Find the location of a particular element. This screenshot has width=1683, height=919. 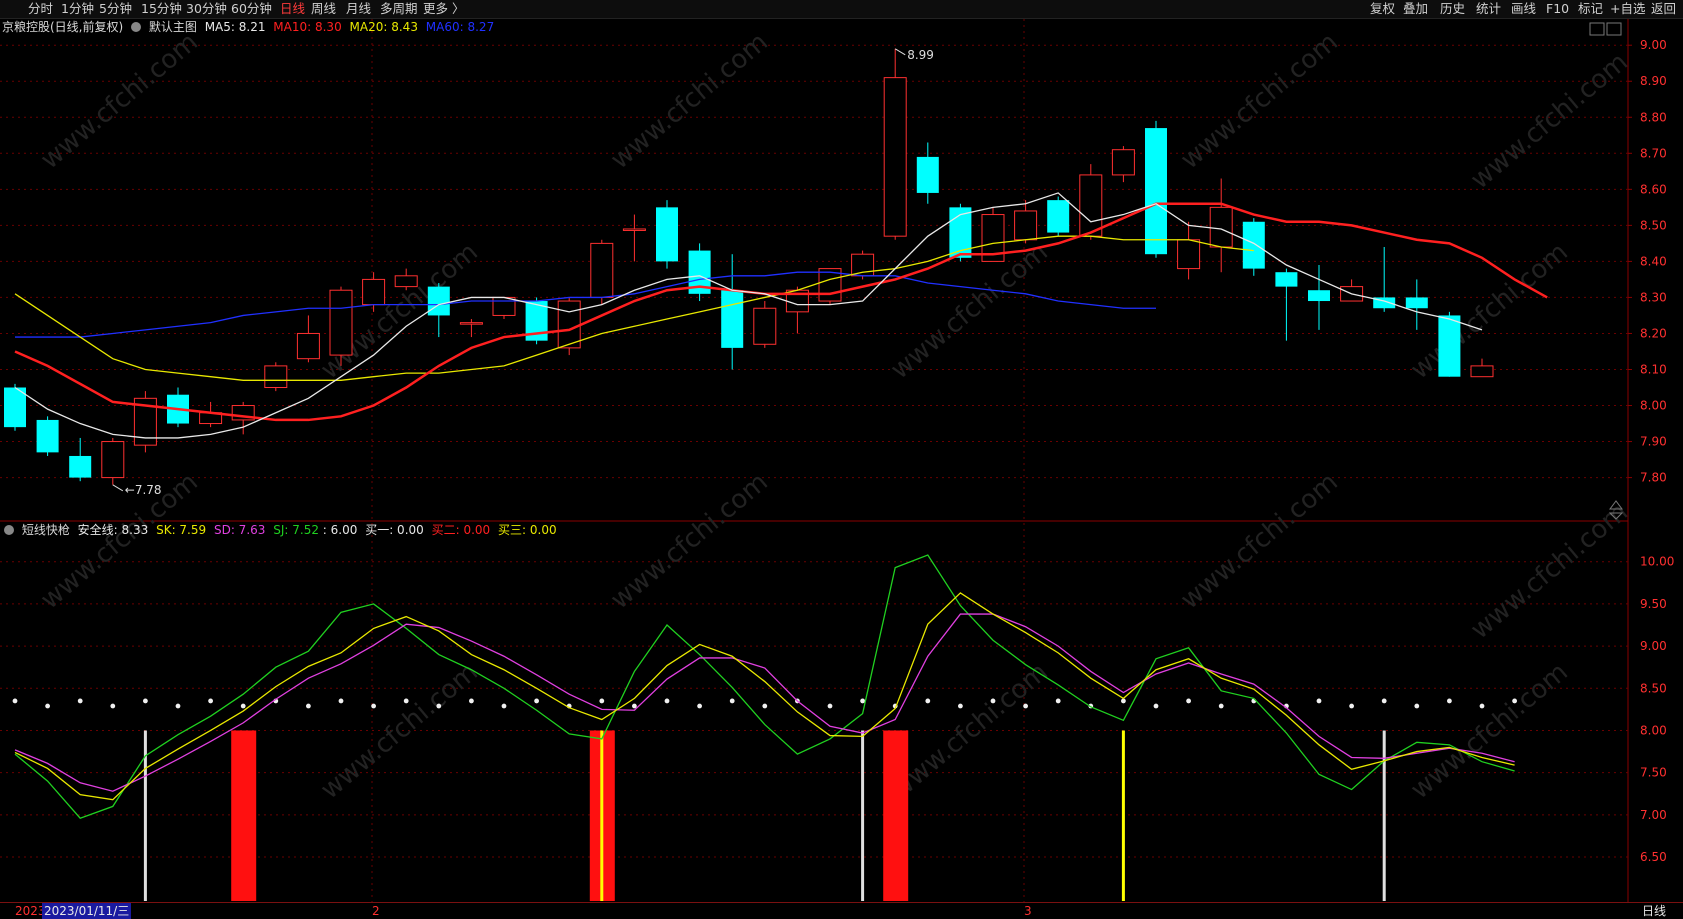

main-tick-label: 8.30 is located at coordinates (1653, 297).